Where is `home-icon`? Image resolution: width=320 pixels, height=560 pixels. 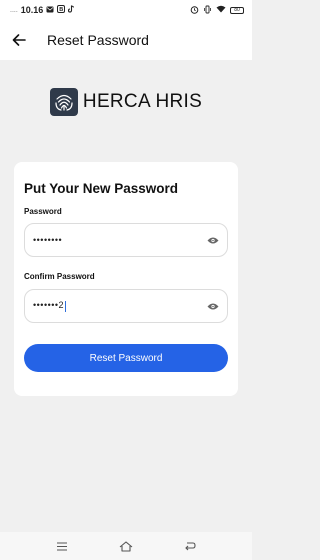
home-icon is located at coordinates (126, 546).